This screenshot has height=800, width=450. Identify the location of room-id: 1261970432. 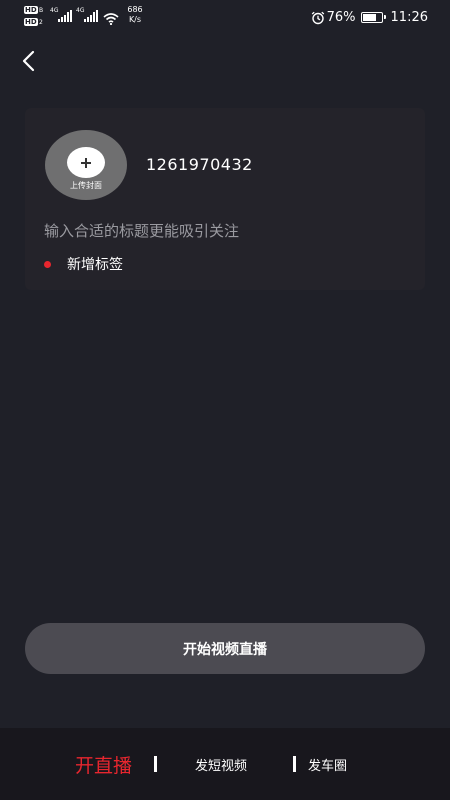
(199, 164).